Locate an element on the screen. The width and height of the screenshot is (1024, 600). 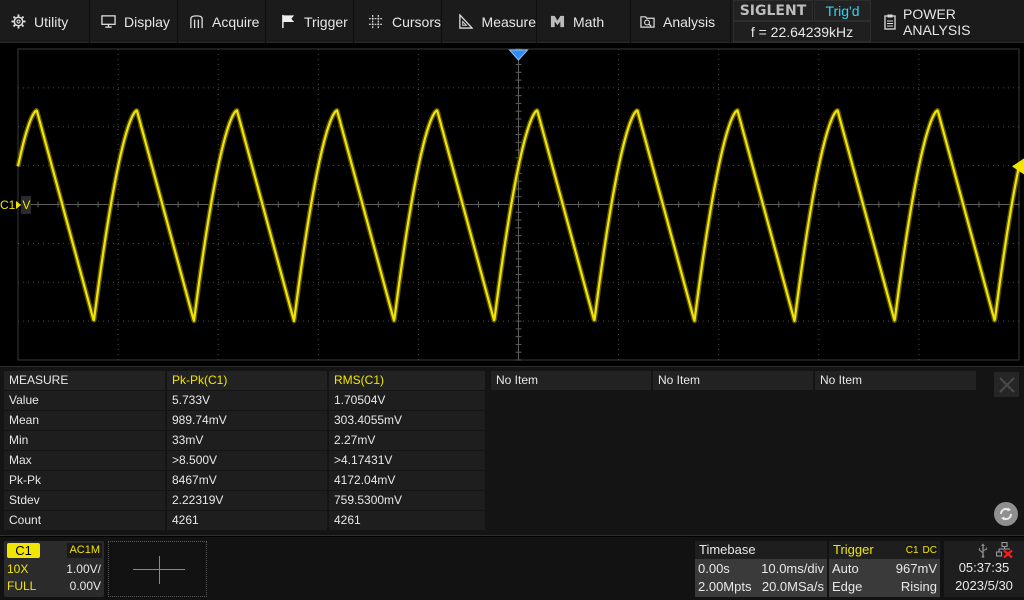
timebase-line-2: 2.00Mpts 20.0MSa/s is located at coordinates (761, 586).